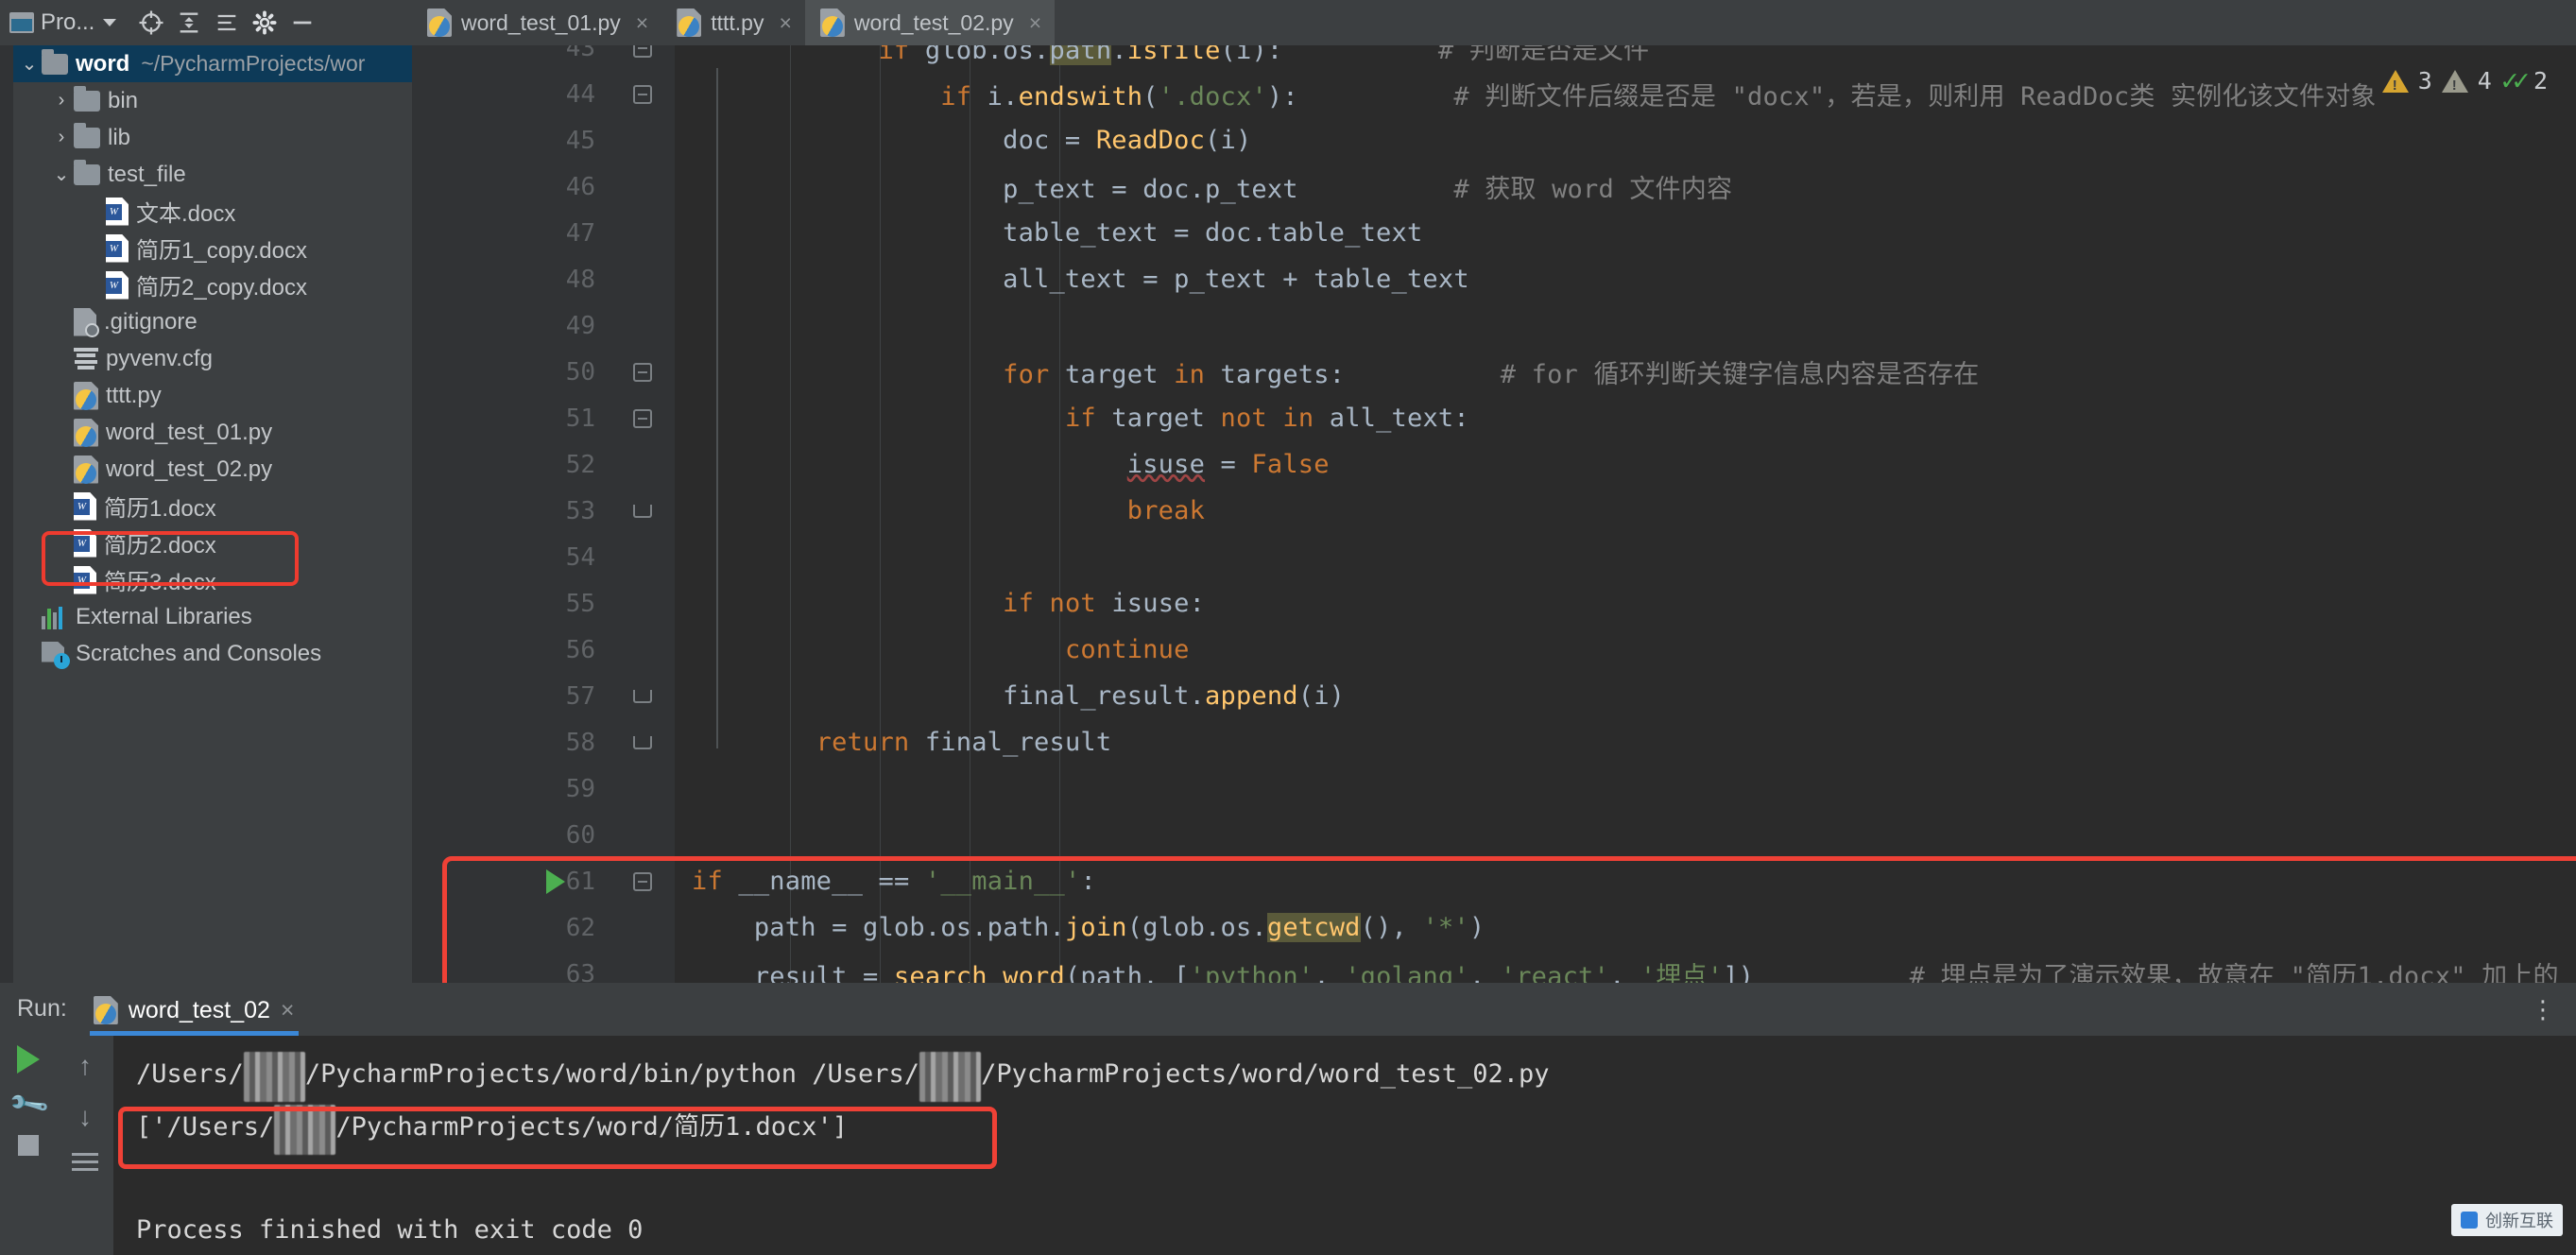 The width and height of the screenshot is (2576, 1255). What do you see at coordinates (1494, 464) in the screenshot?
I see `editor-line-52: 52 isuse = False` at bounding box center [1494, 464].